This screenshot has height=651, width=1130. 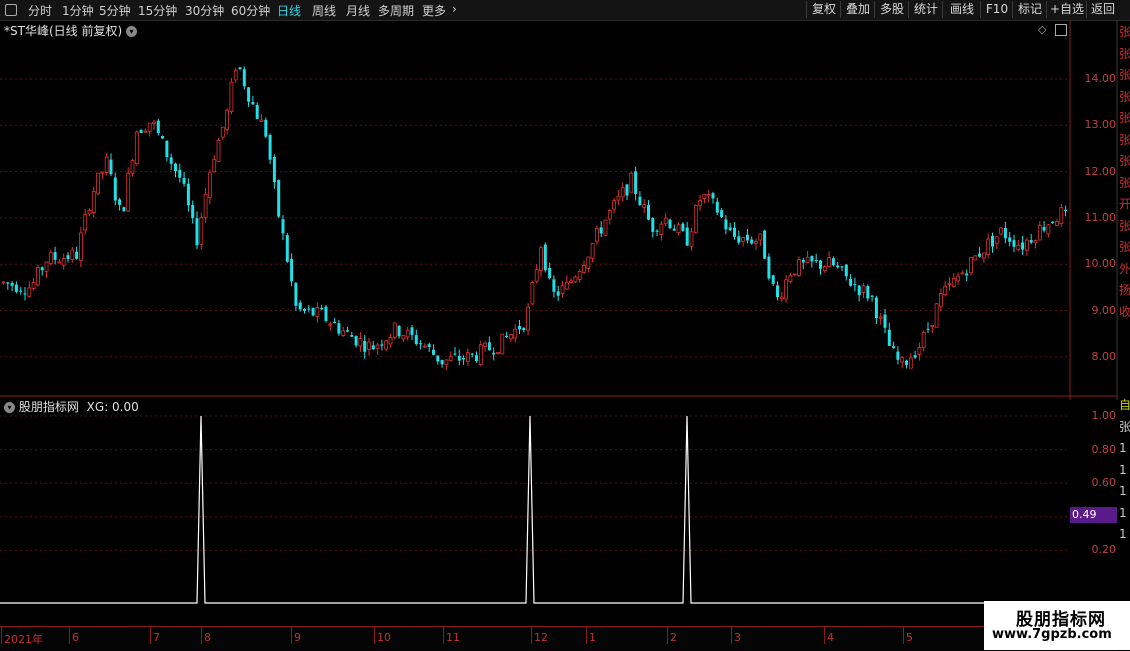 What do you see at coordinates (156, 637) in the screenshot?
I see `date-tick: 7` at bounding box center [156, 637].